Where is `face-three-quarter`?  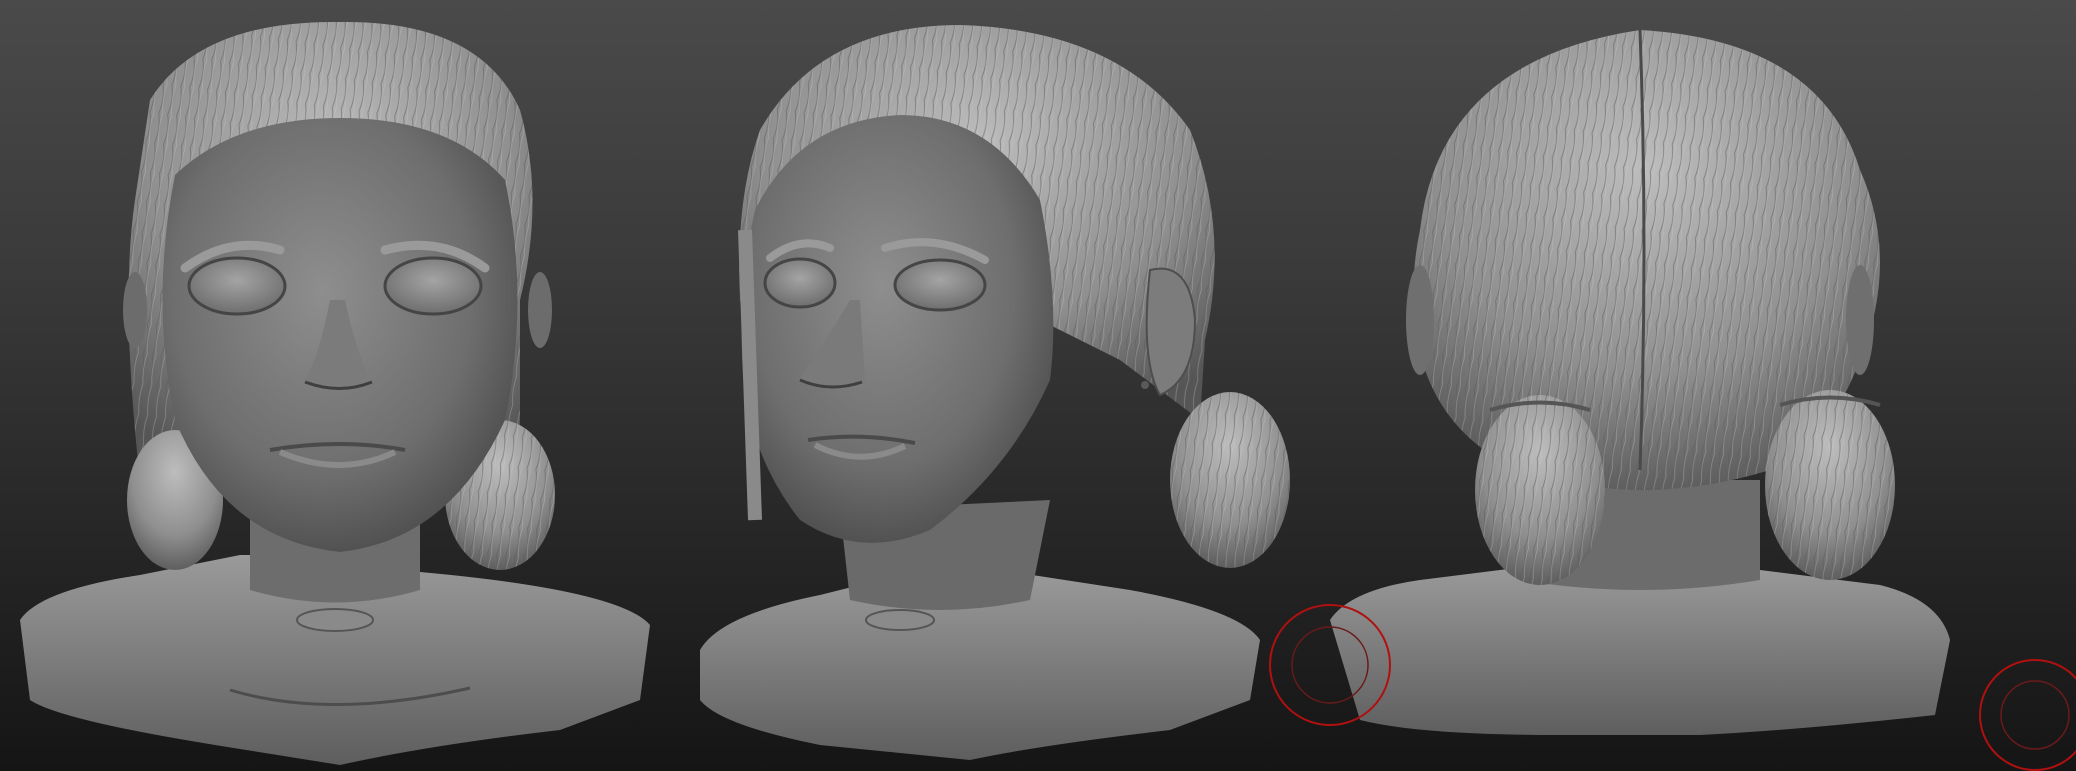
face-three-quarter is located at coordinates (897, 329).